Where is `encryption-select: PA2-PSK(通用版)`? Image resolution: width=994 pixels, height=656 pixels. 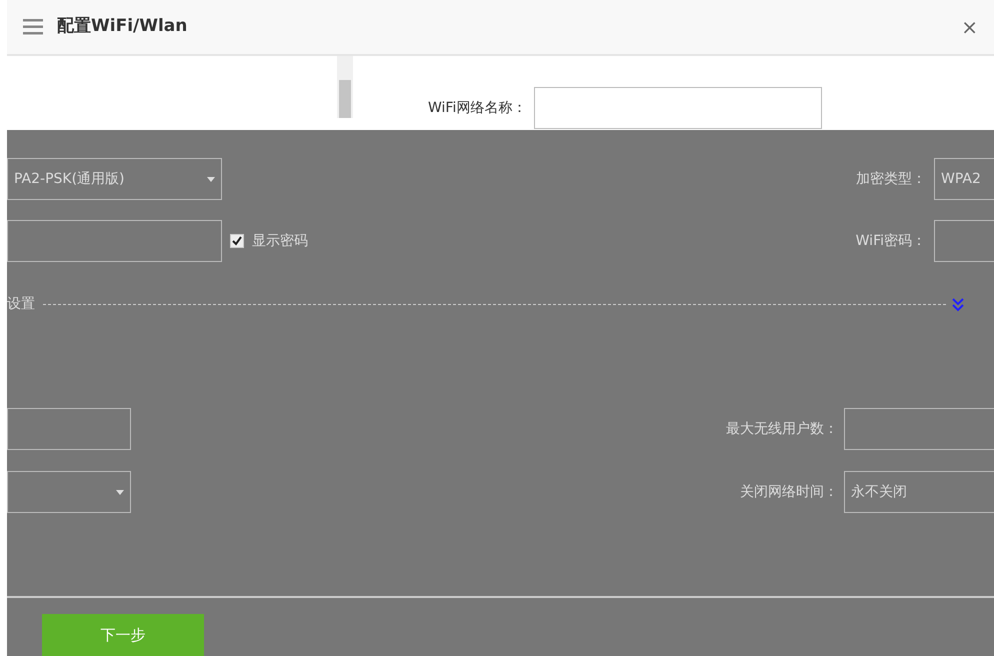
encryption-select: PA2-PSK(通用版) is located at coordinates (114, 179).